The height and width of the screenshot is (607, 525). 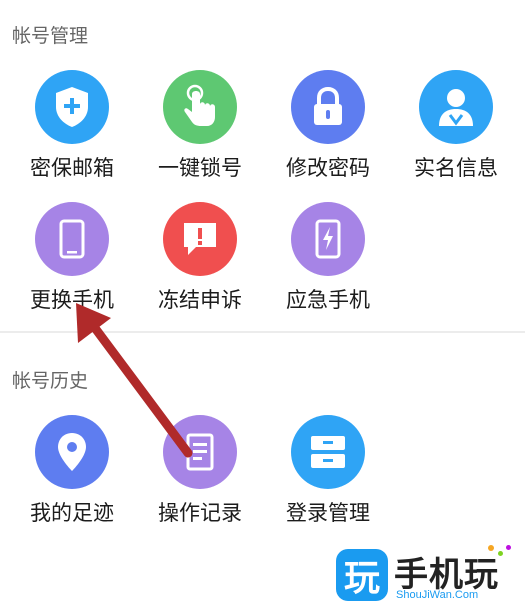 What do you see at coordinates (328, 239) in the screenshot?
I see `emergency-phone-icon` at bounding box center [328, 239].